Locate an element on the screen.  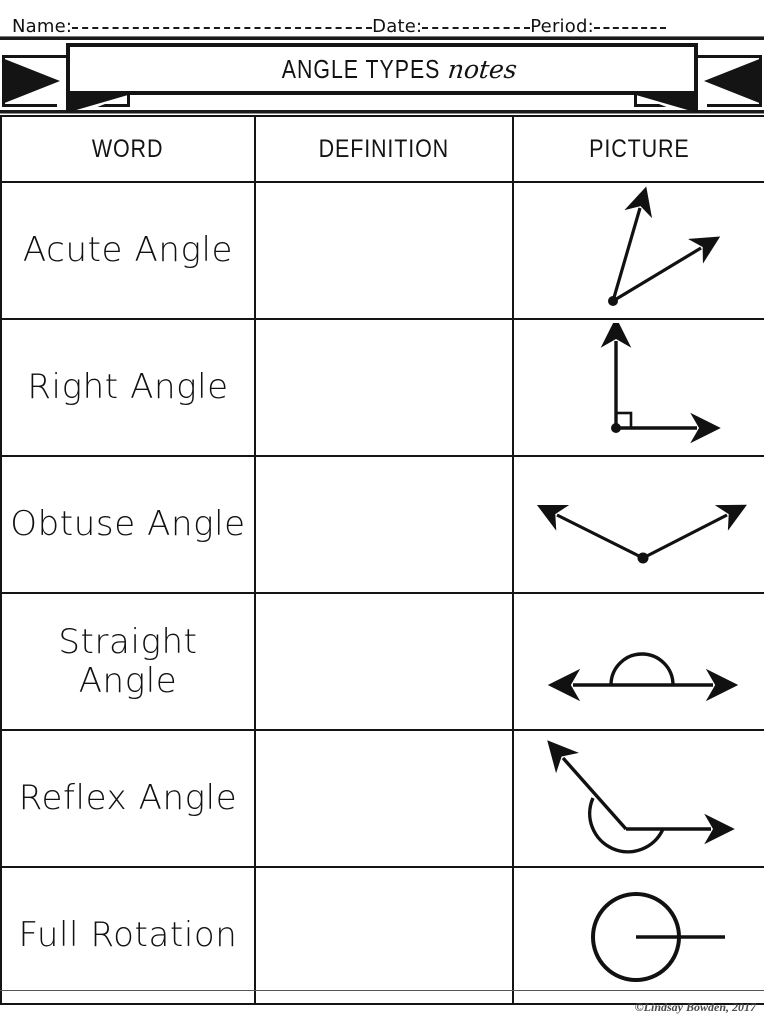
date-label: Date: is located at coordinates (397, 26).